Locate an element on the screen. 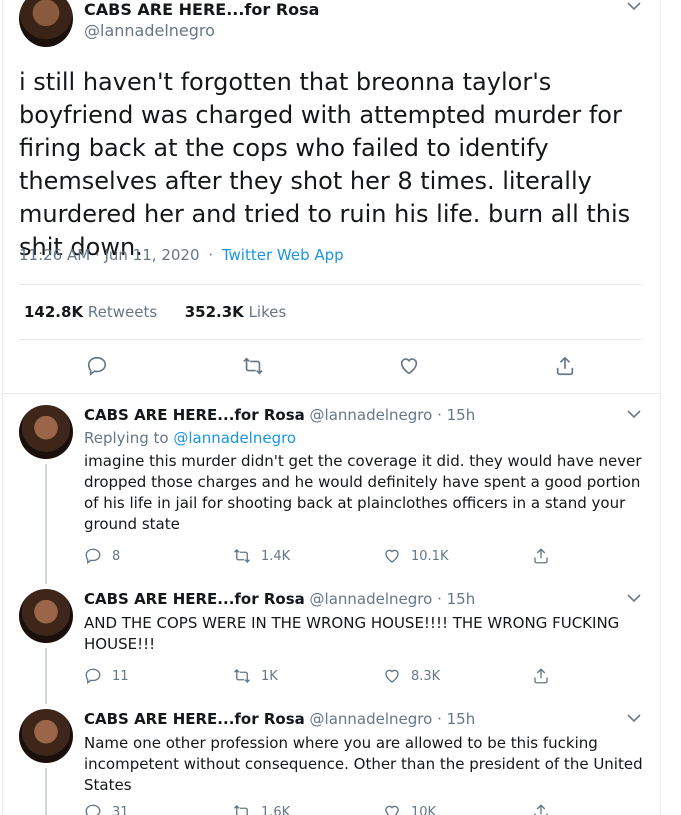 This screenshot has width=681, height=815. author-handle: @lannadelnegro is located at coordinates (149, 30).